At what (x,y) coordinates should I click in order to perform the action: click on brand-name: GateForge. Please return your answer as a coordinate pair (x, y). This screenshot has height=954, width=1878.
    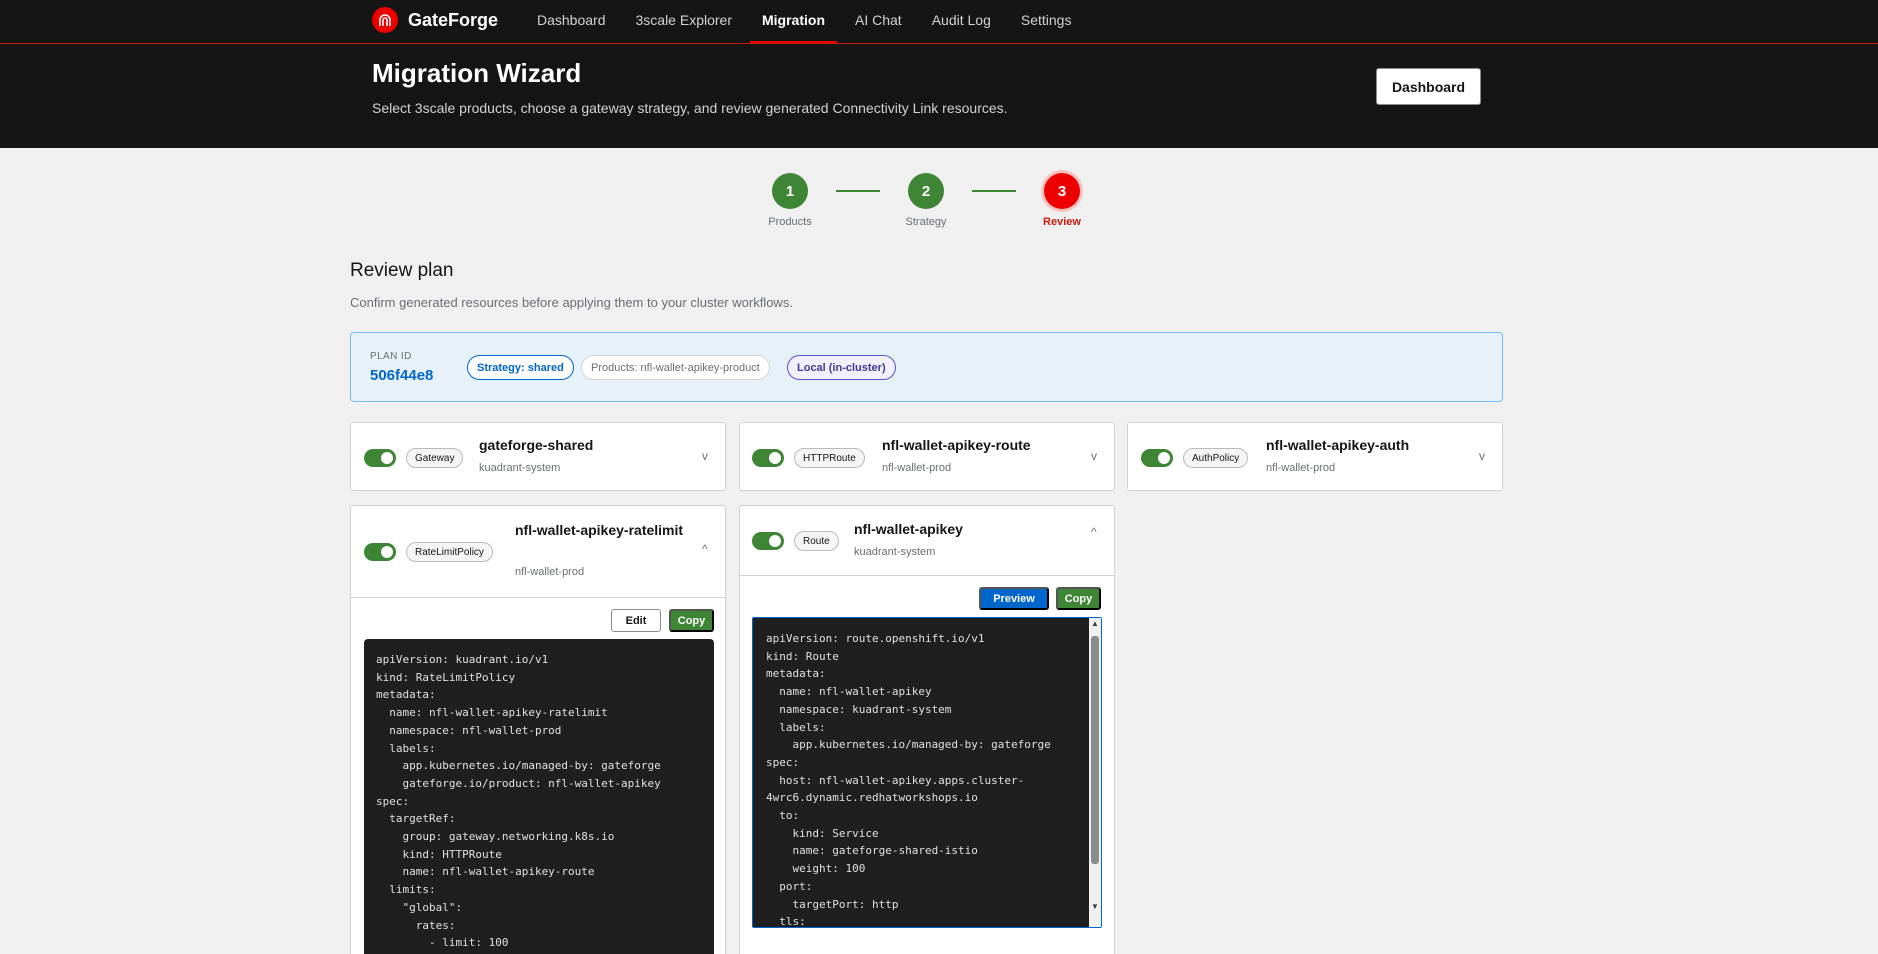
    Looking at the image, I should click on (453, 19).